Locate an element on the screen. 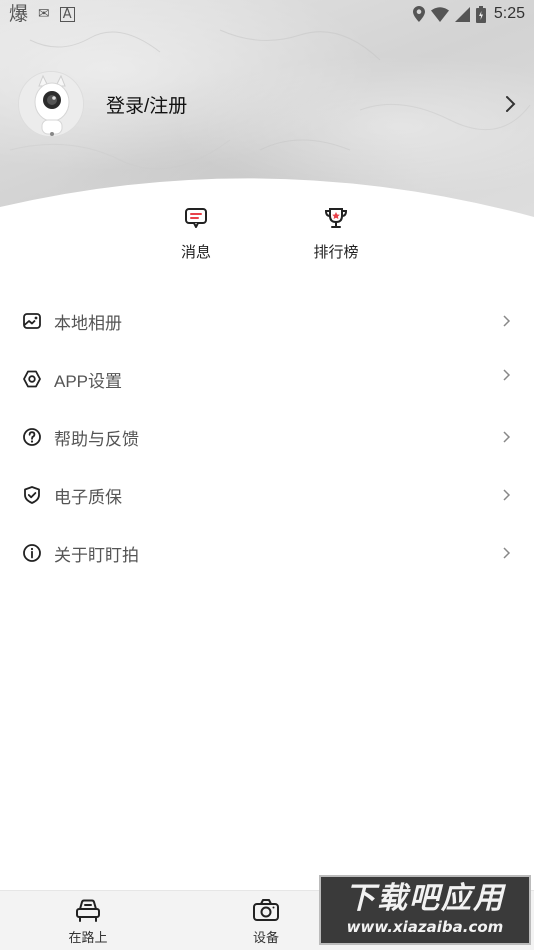 This screenshot has width=534, height=950. ranking-button: 排行榜 is located at coordinates (336, 233).